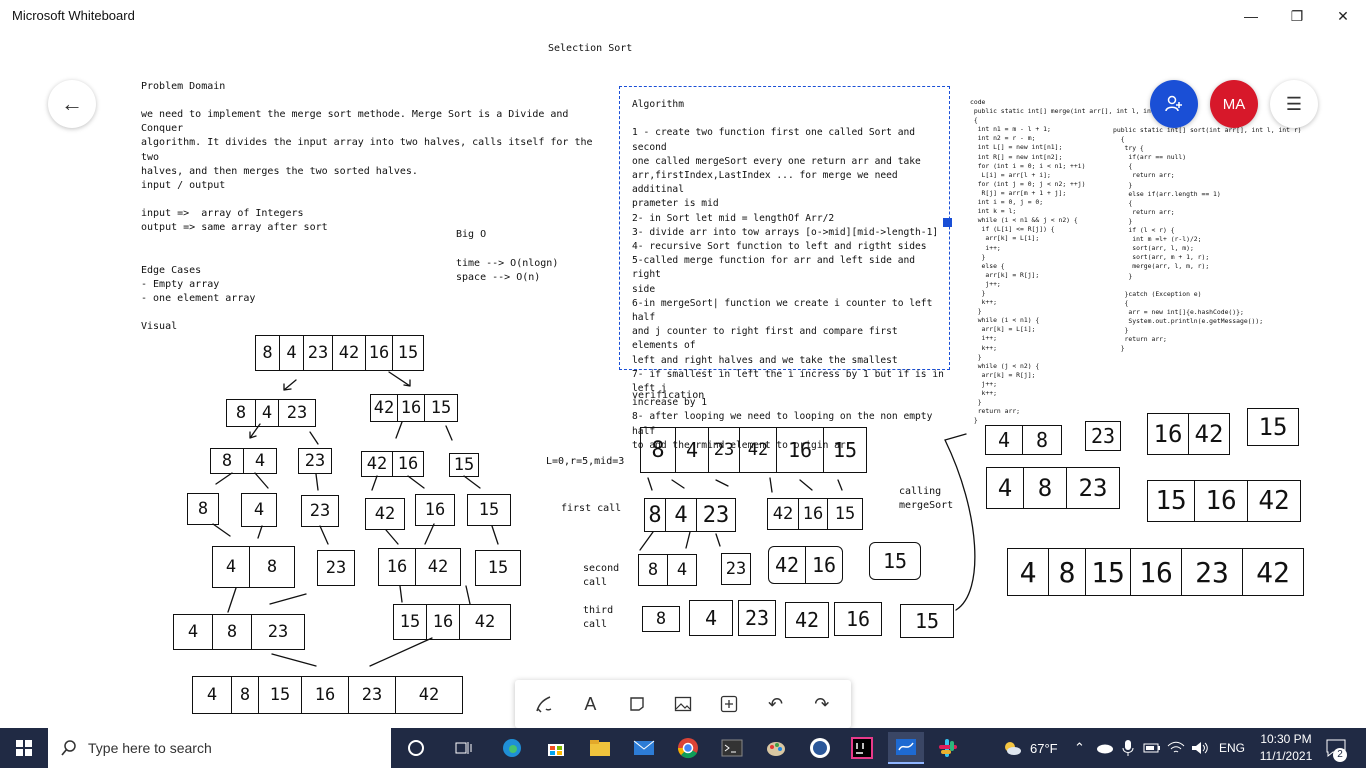 The width and height of the screenshot is (1366, 768). I want to click on notification-count-badge: 2, so click(1340, 755).